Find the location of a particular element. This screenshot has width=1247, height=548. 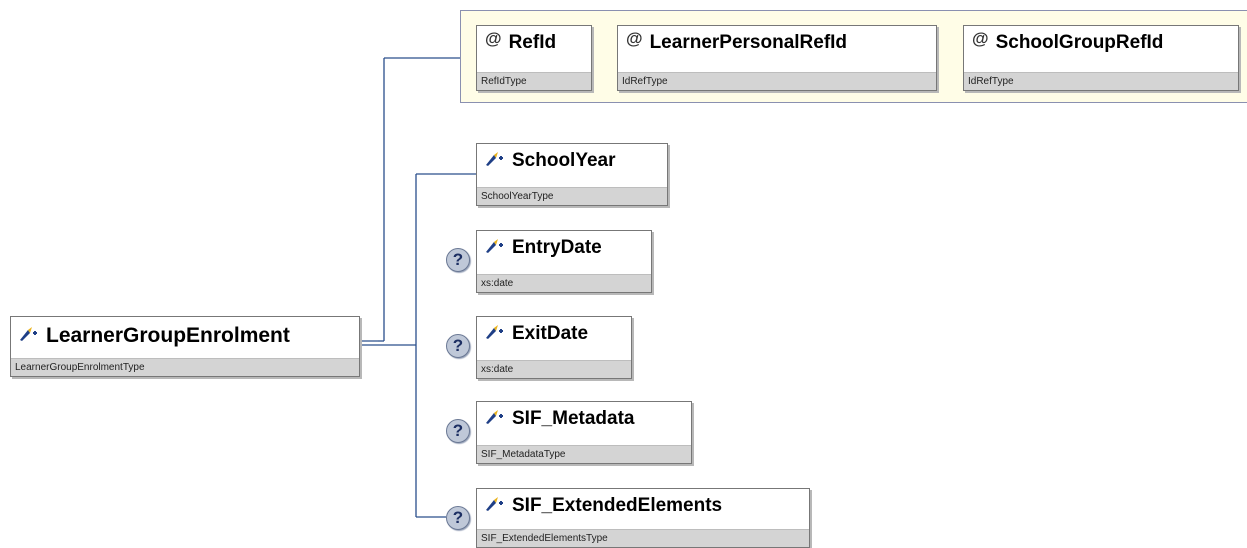

element-name: SIF_ExtendedElements is located at coordinates (617, 505).